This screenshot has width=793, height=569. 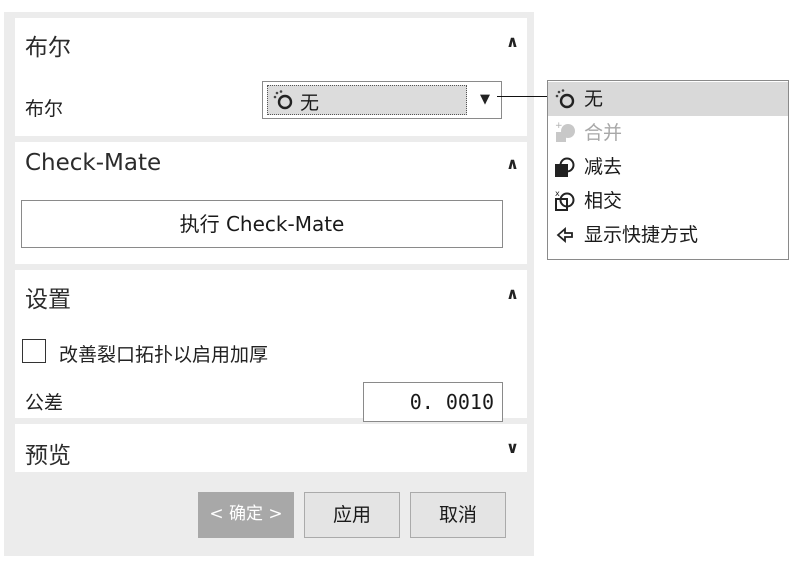 I want to click on ok-button: < 确定 >, so click(x=246, y=515).